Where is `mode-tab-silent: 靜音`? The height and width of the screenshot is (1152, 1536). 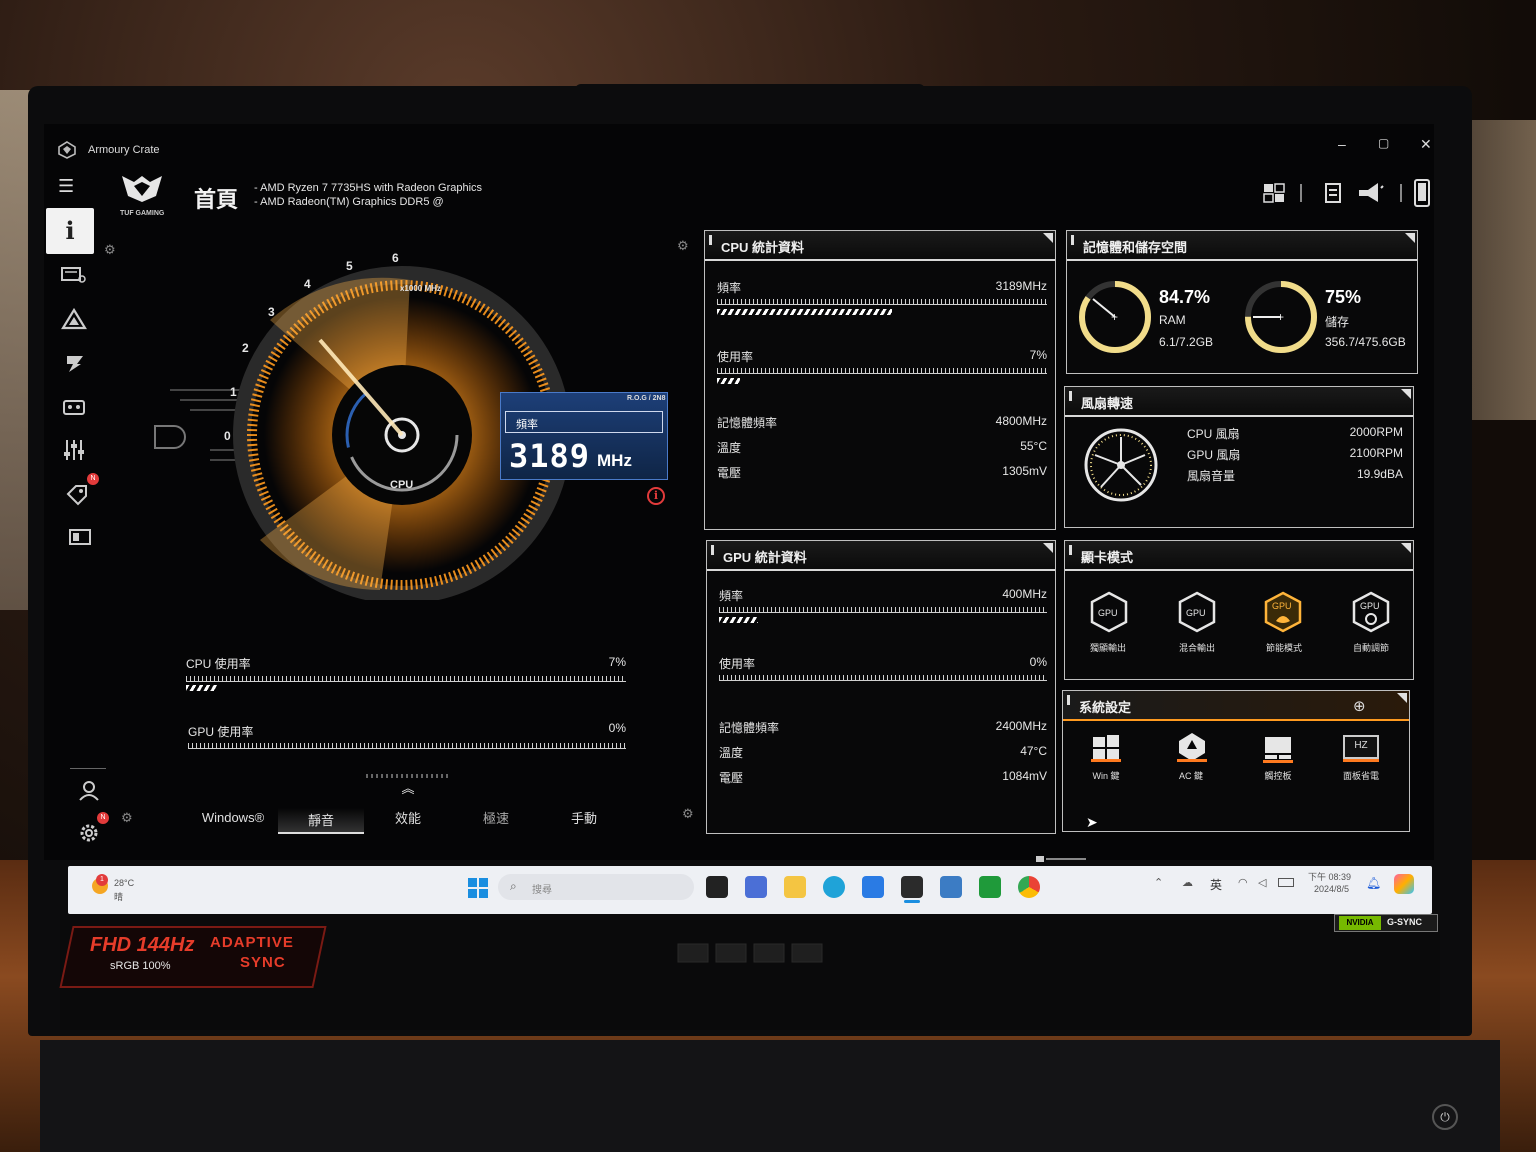 mode-tab-silent: 靜音 is located at coordinates (321, 821).